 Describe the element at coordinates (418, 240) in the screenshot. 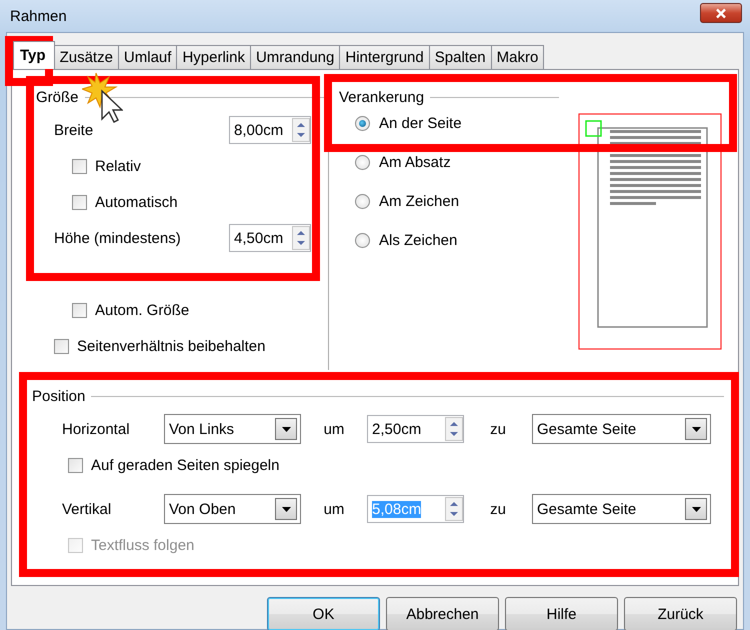

I see `radio-label: Als Zeichen` at that location.